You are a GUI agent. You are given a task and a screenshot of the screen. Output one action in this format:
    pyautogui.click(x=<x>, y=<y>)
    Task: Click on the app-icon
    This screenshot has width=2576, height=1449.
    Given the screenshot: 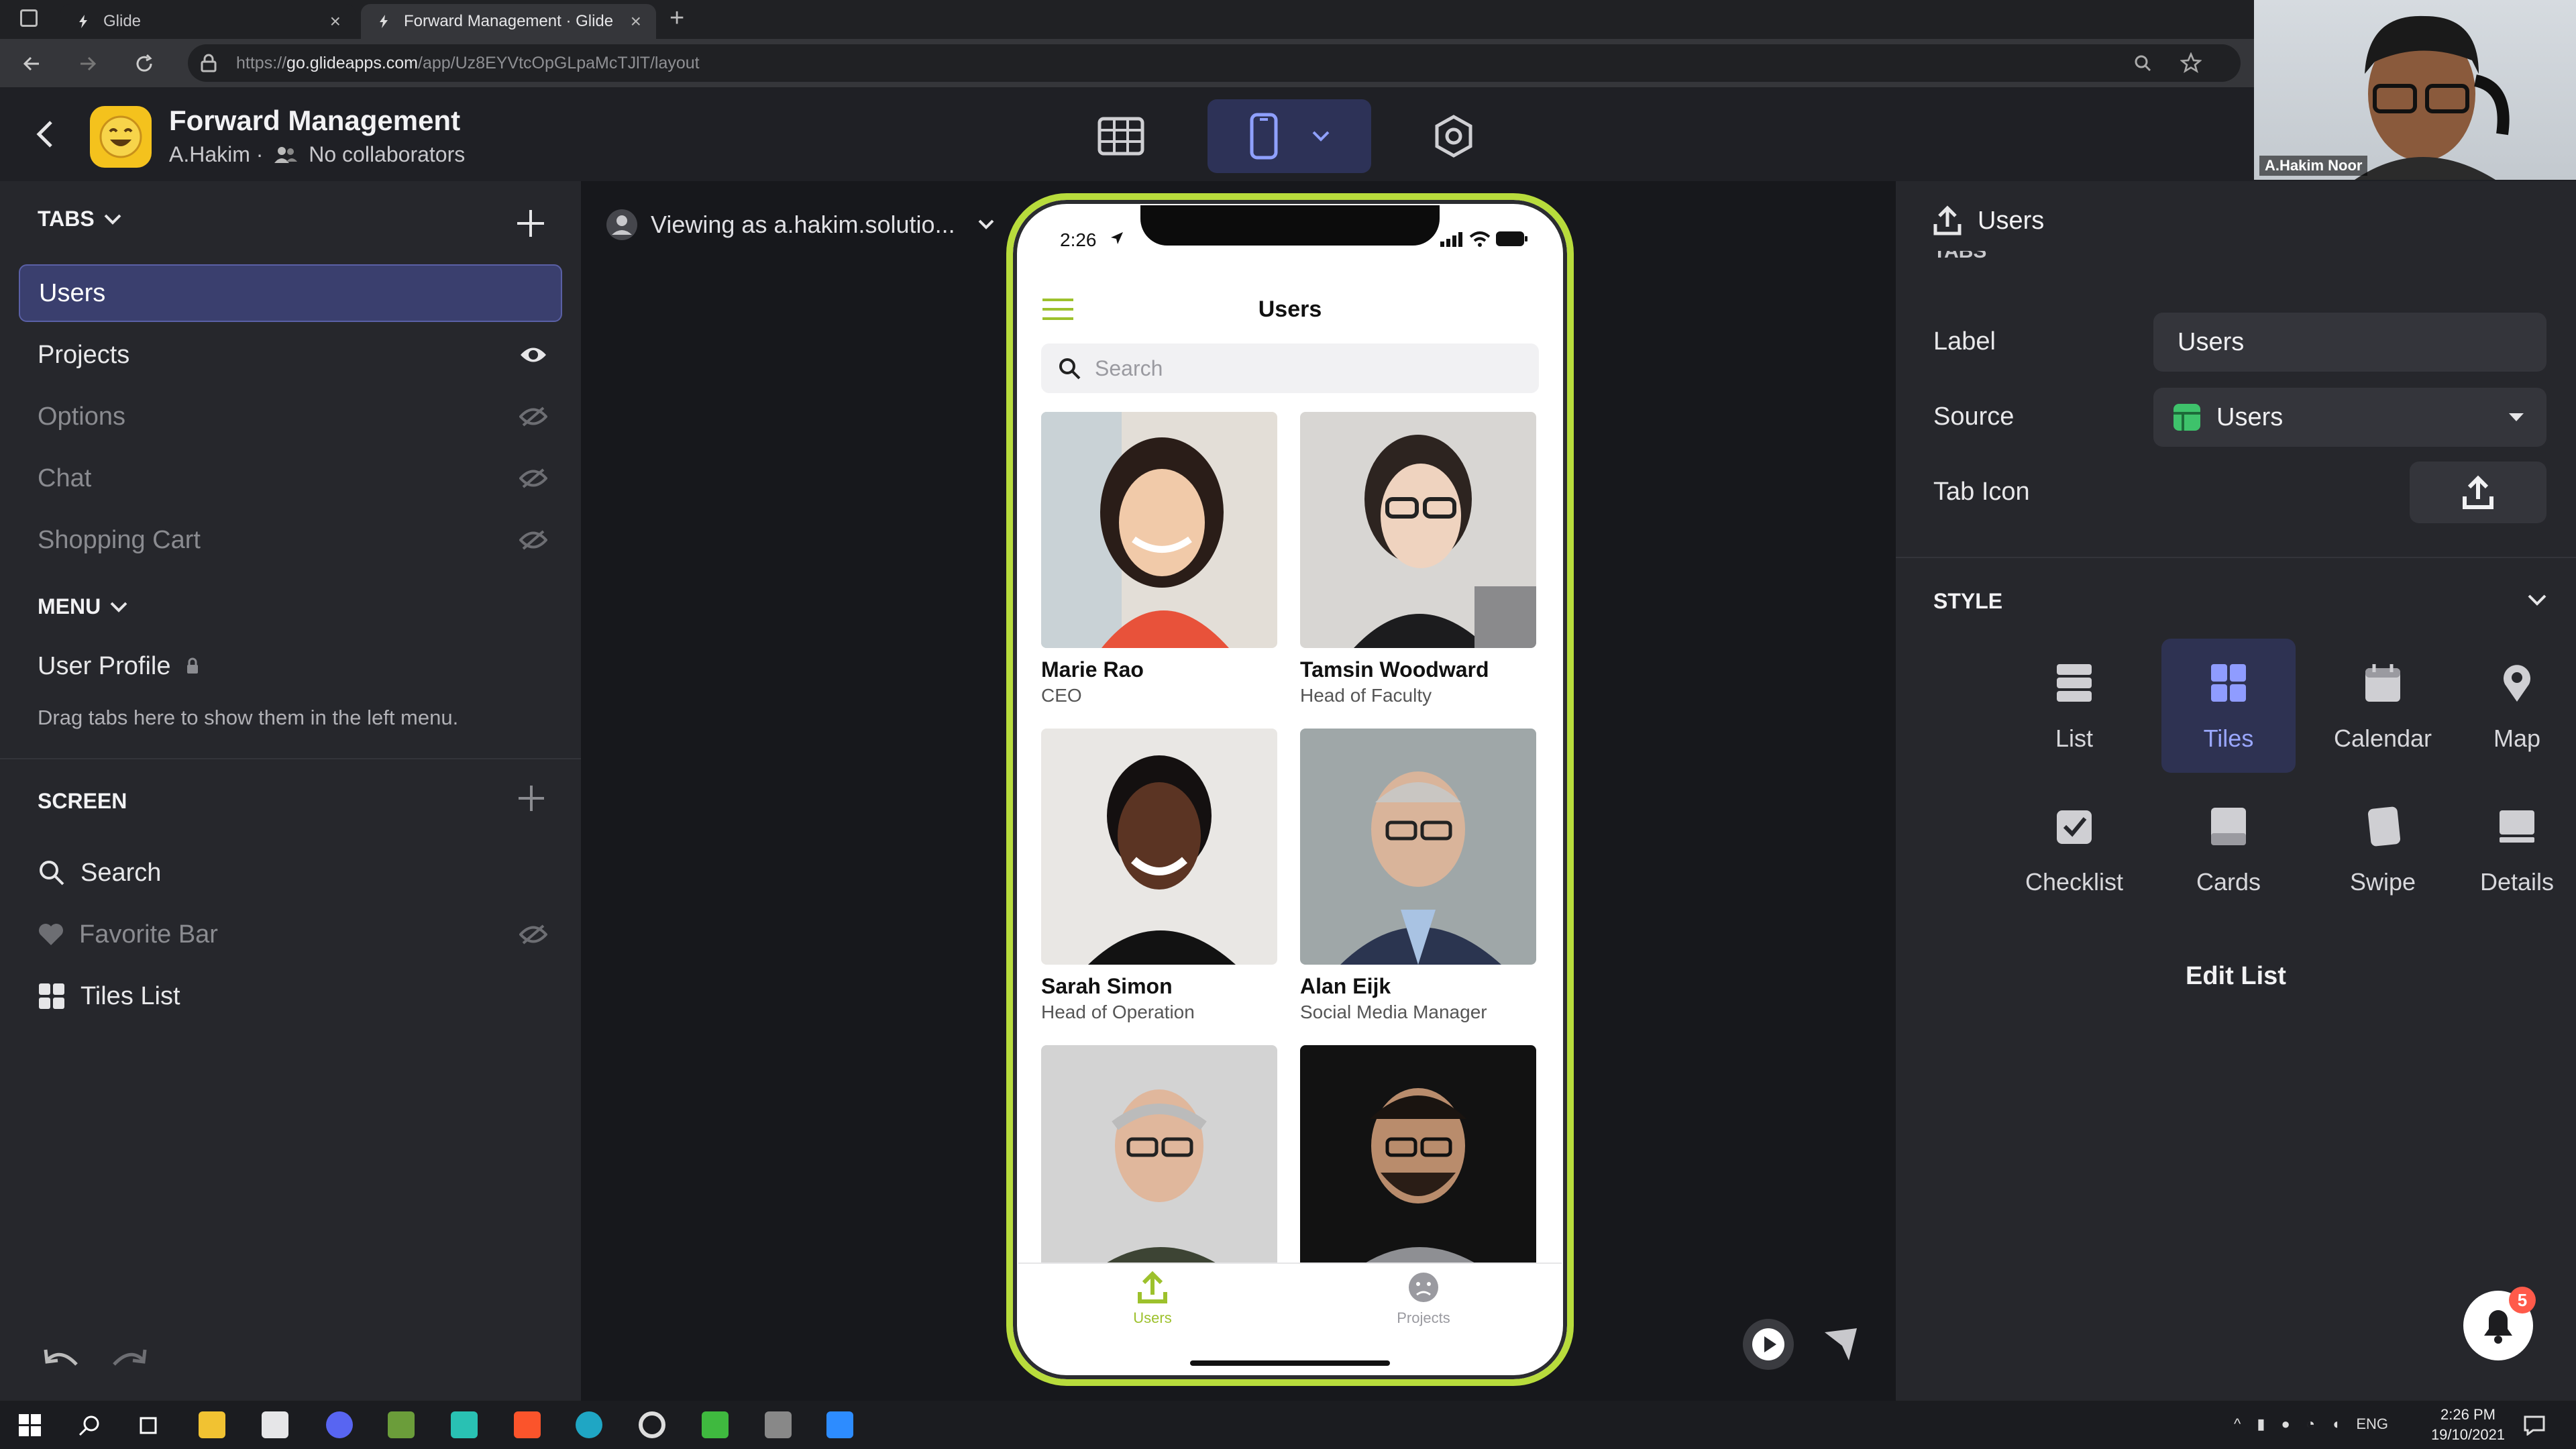 What is the action you would take?
    pyautogui.click(x=464, y=1424)
    